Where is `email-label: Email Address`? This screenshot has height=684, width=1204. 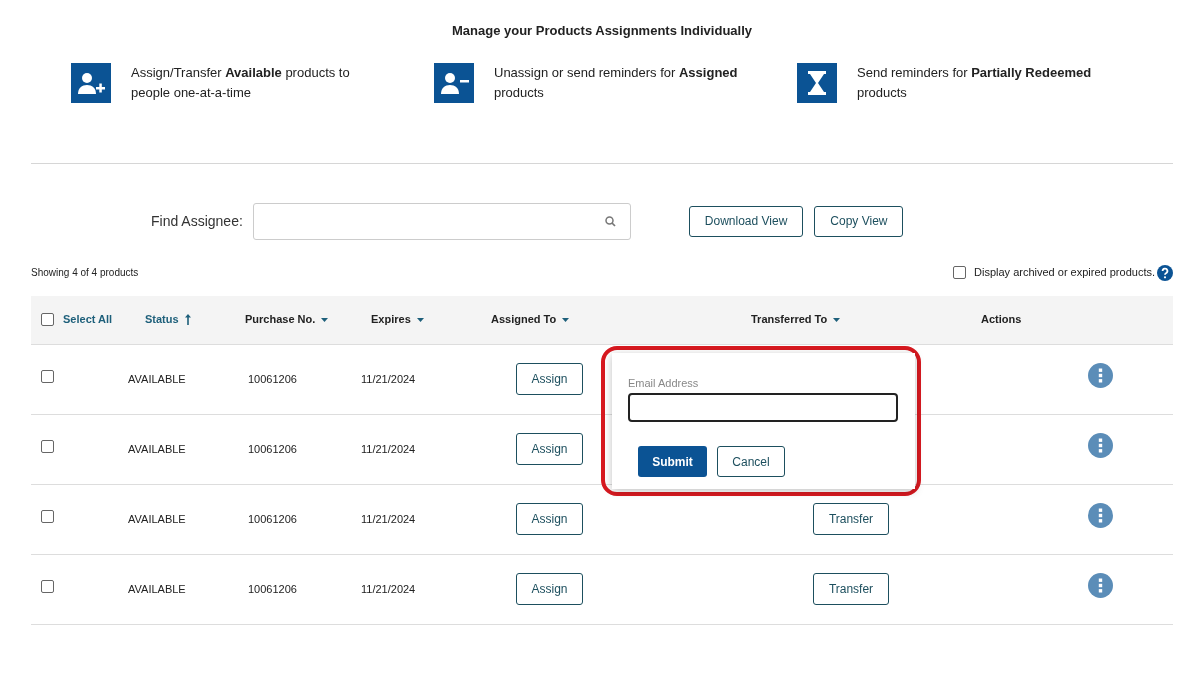 email-label: Email Address is located at coordinates (664, 383).